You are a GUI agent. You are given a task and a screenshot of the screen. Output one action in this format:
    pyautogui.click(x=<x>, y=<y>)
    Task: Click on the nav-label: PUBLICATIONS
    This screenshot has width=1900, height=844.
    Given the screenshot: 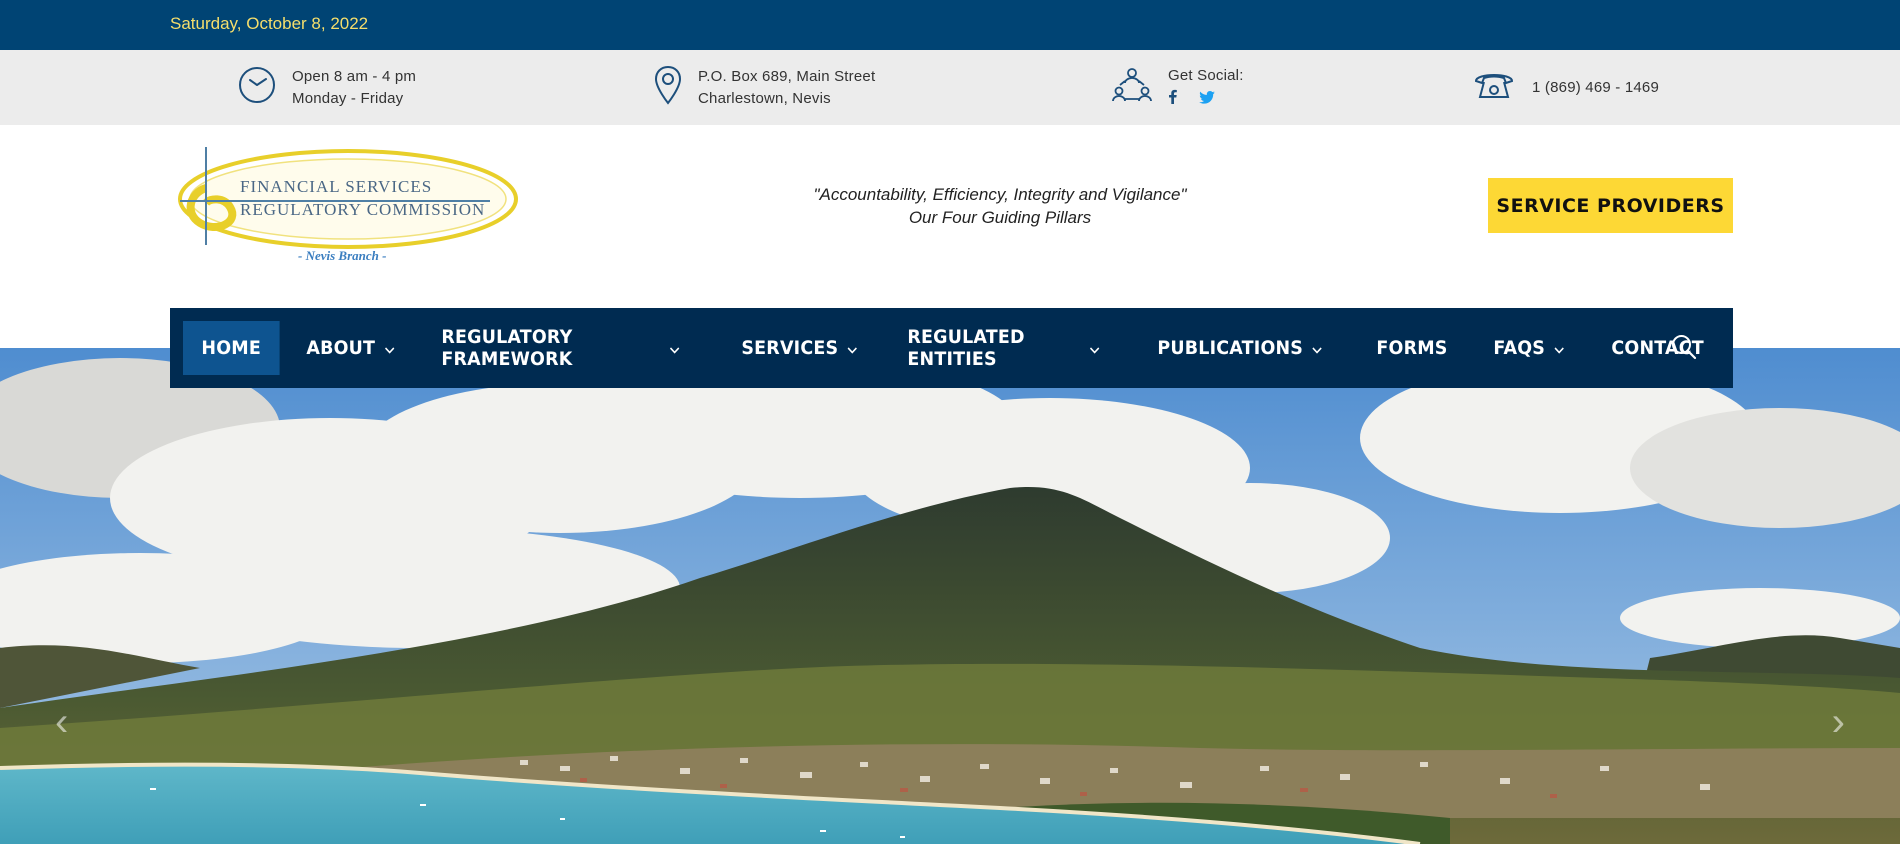 What is the action you would take?
    pyautogui.click(x=1230, y=348)
    